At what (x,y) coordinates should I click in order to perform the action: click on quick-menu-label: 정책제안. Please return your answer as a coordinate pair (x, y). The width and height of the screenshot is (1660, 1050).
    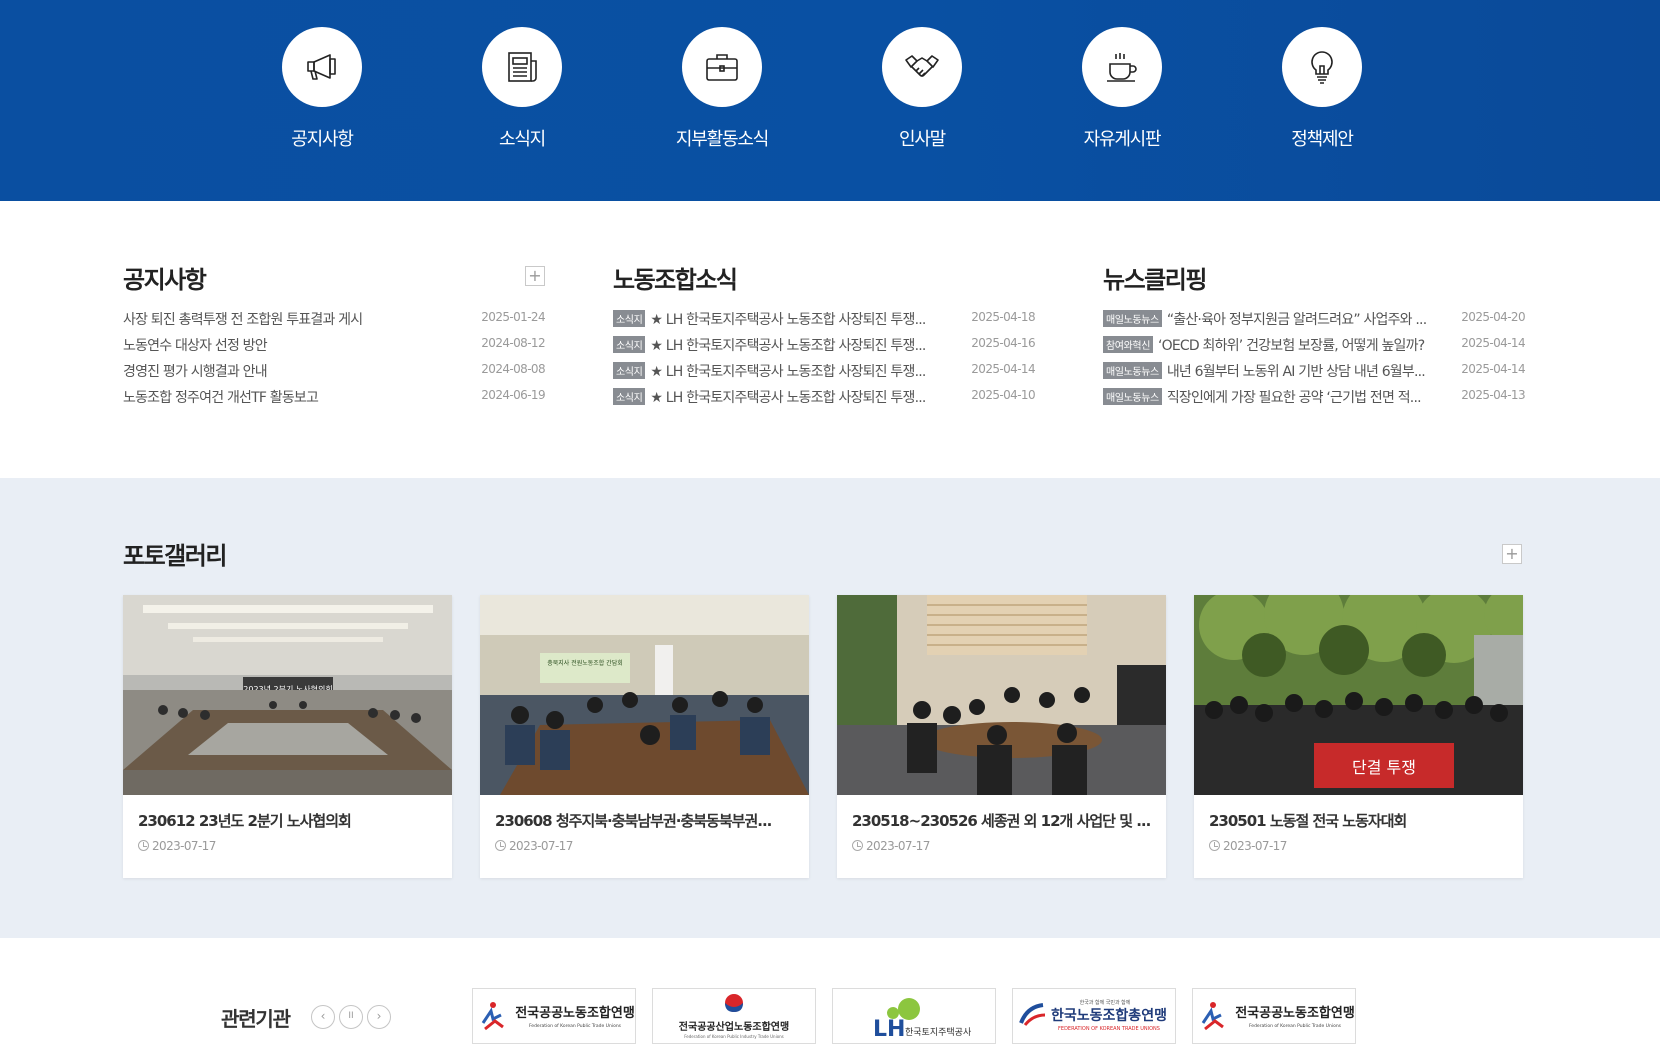
    Looking at the image, I should click on (1322, 139).